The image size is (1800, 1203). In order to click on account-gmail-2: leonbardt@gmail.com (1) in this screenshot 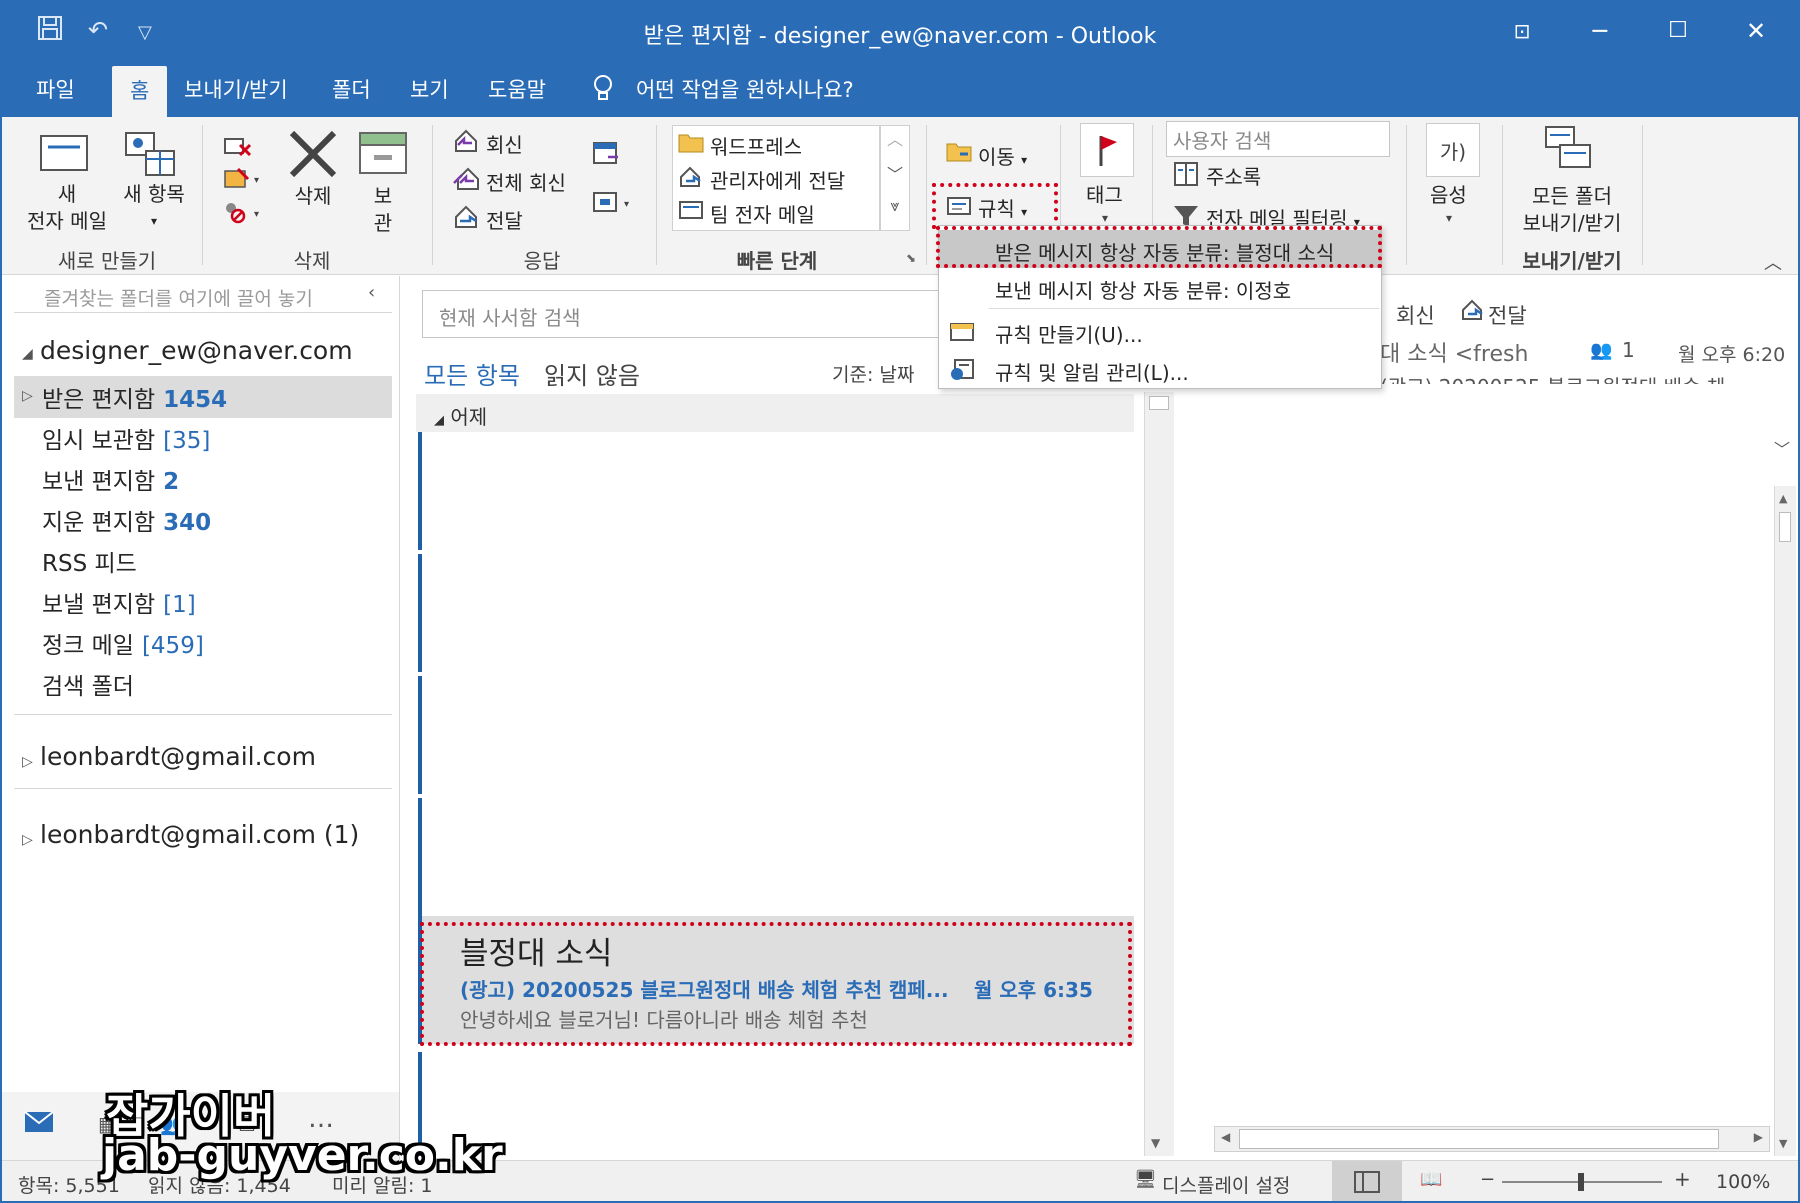, I will do `click(199, 834)`.